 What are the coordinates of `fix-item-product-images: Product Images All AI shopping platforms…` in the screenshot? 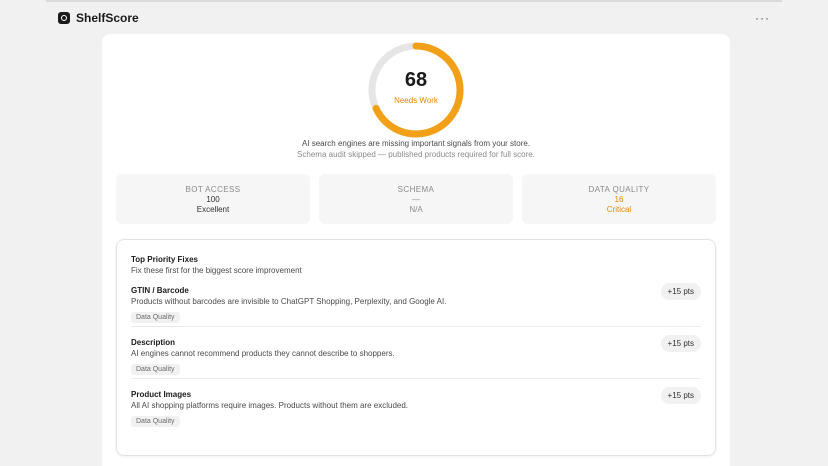 It's located at (416, 405).